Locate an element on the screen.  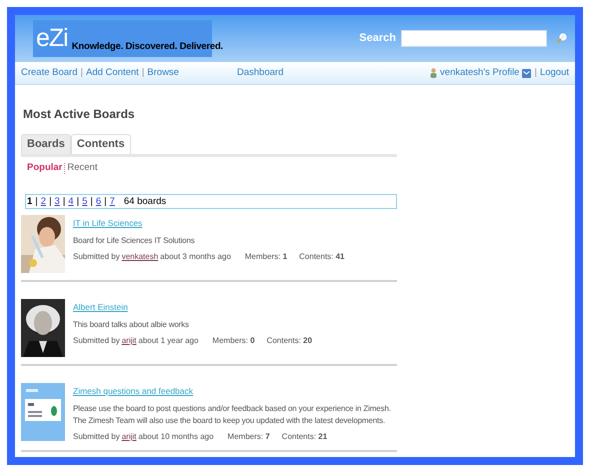
filter-link: Recent is located at coordinates (82, 168).